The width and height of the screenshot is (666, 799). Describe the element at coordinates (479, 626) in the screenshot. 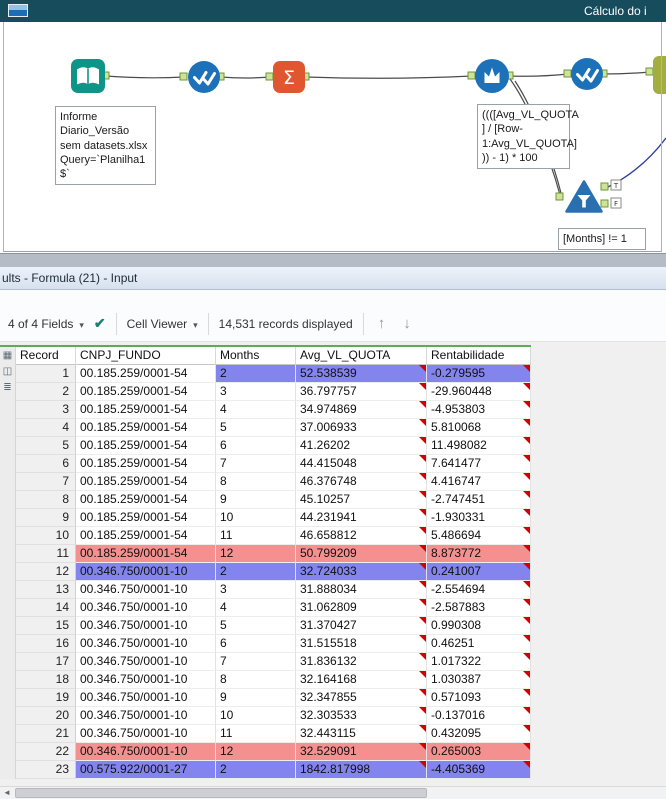

I see `cell-rentabilidade: 0.990308` at that location.